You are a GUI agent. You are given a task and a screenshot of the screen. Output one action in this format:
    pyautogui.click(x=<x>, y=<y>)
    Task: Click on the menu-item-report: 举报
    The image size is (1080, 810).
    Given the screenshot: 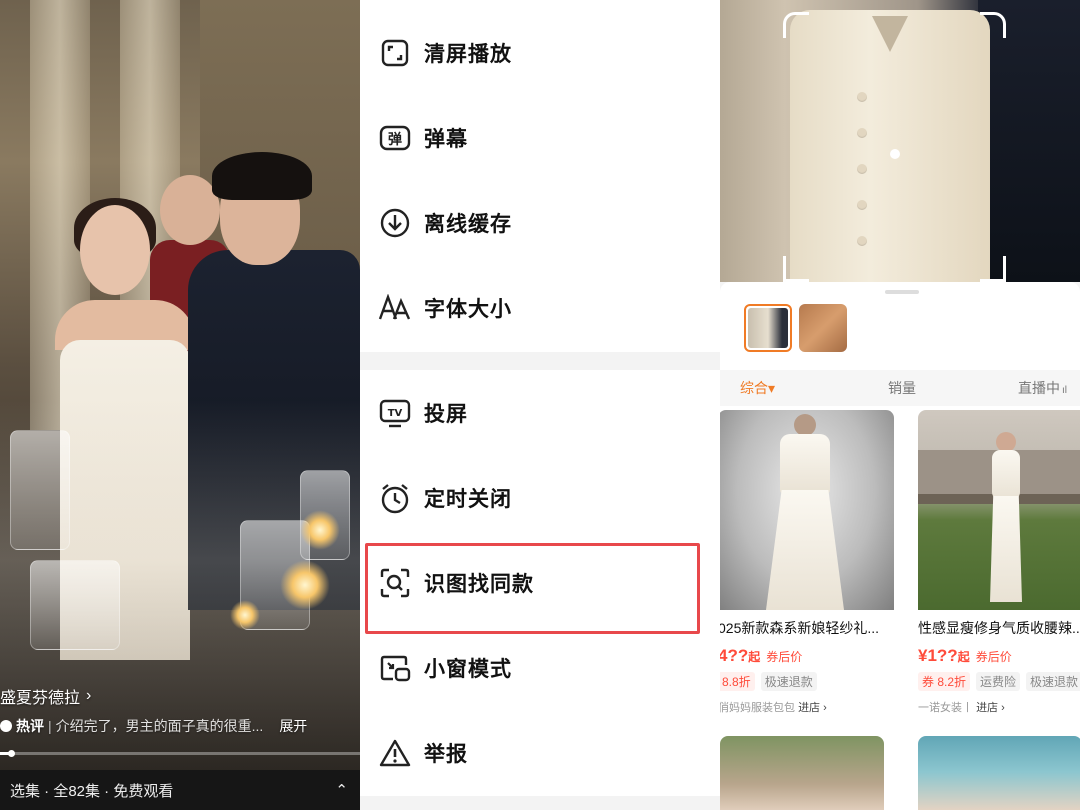 What is the action you would take?
    pyautogui.click(x=540, y=752)
    